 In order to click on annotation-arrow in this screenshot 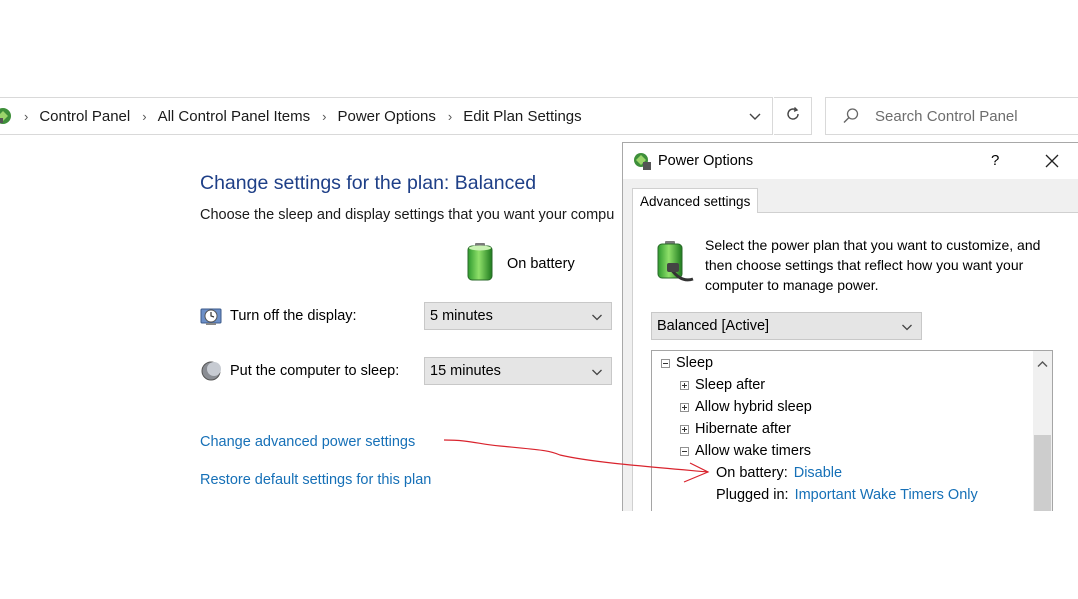, I will do `click(576, 461)`.